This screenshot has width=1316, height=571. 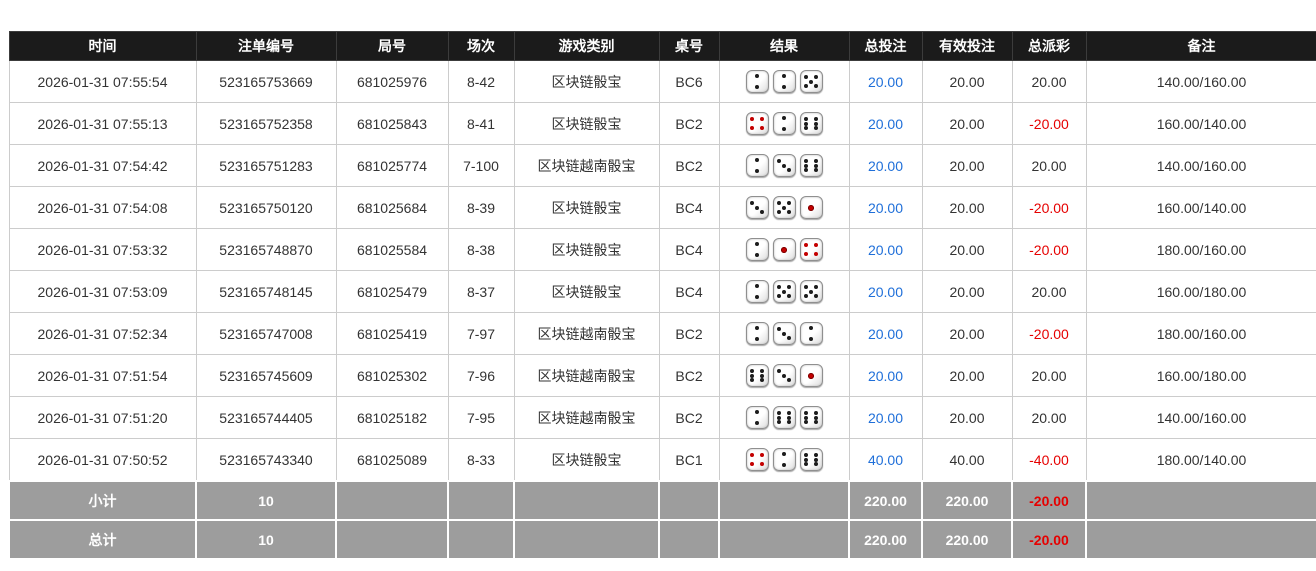 I want to click on cell-remark: 140.00/160.00, so click(x=1200, y=165).